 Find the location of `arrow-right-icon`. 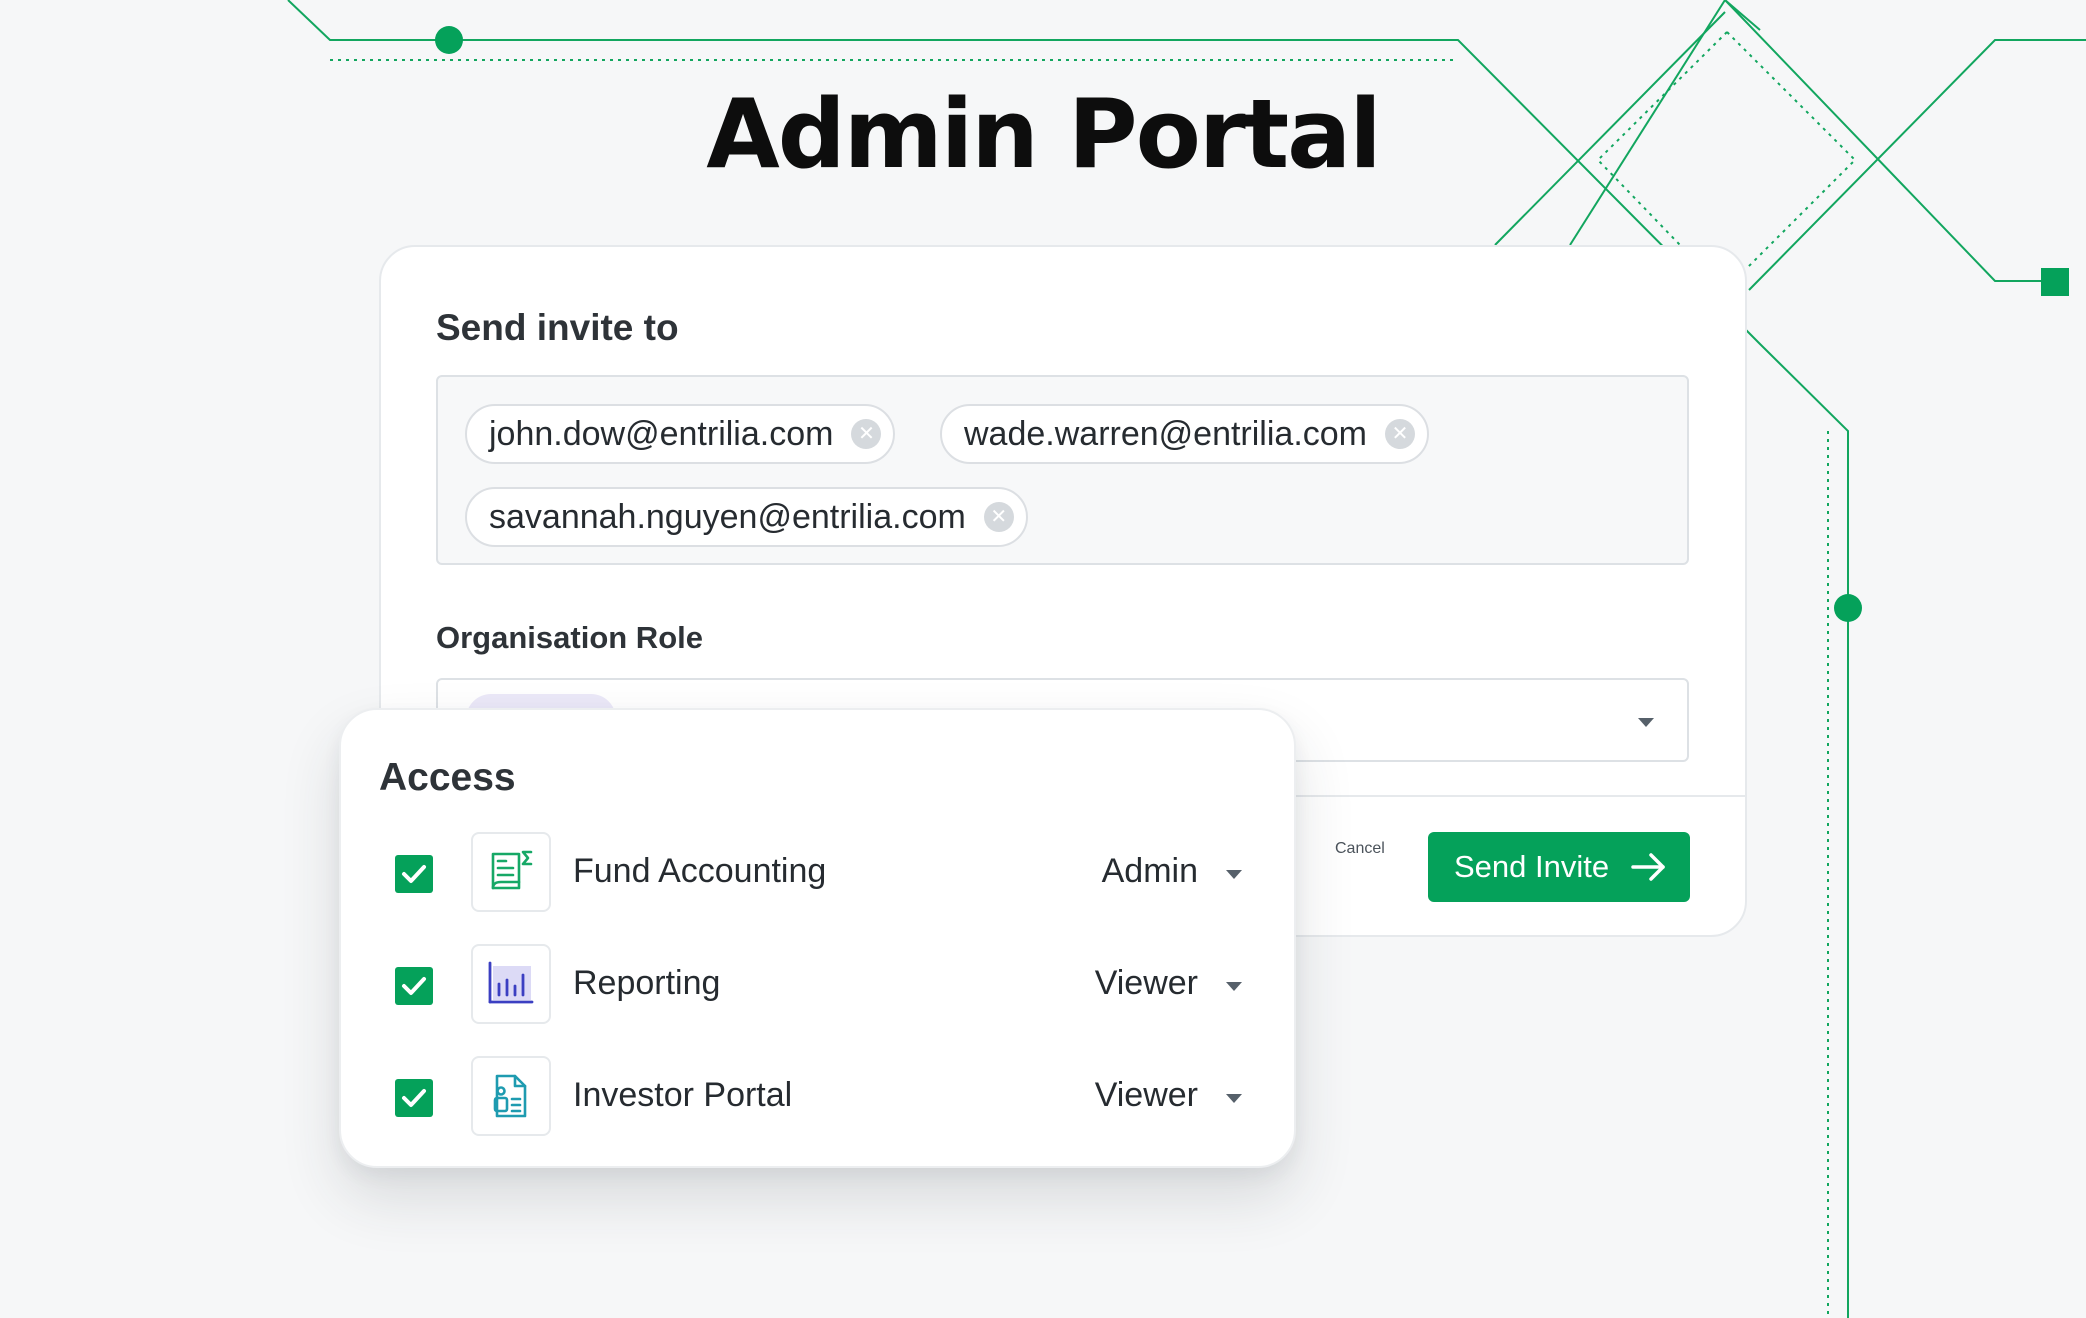

arrow-right-icon is located at coordinates (1648, 867).